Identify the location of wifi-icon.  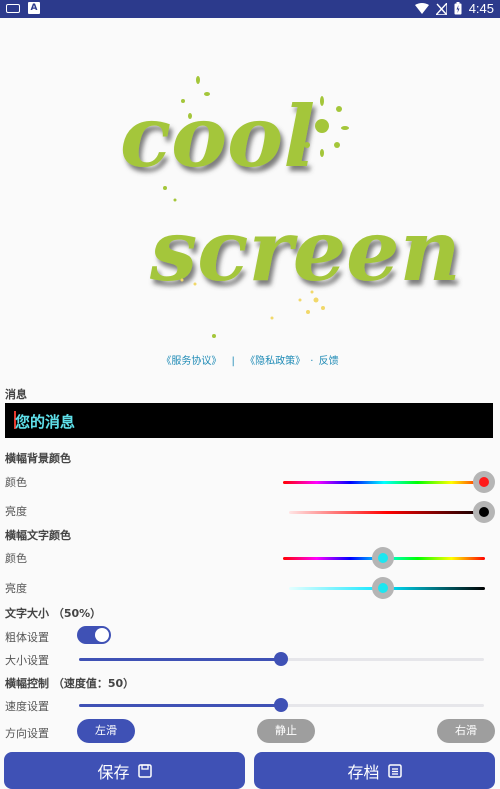
(421, 8).